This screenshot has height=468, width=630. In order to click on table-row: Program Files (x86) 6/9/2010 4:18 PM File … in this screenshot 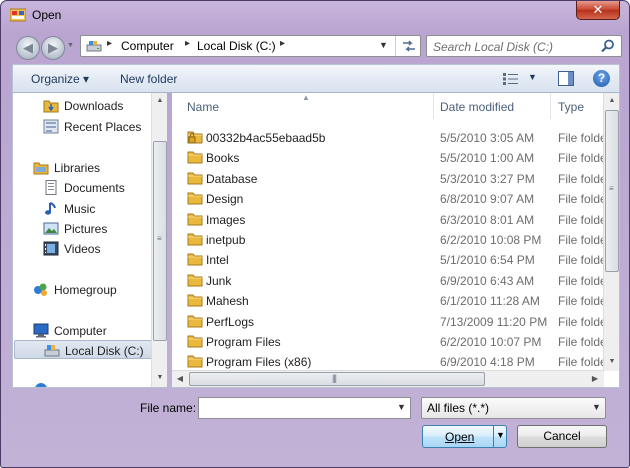, I will do `click(389, 361)`.